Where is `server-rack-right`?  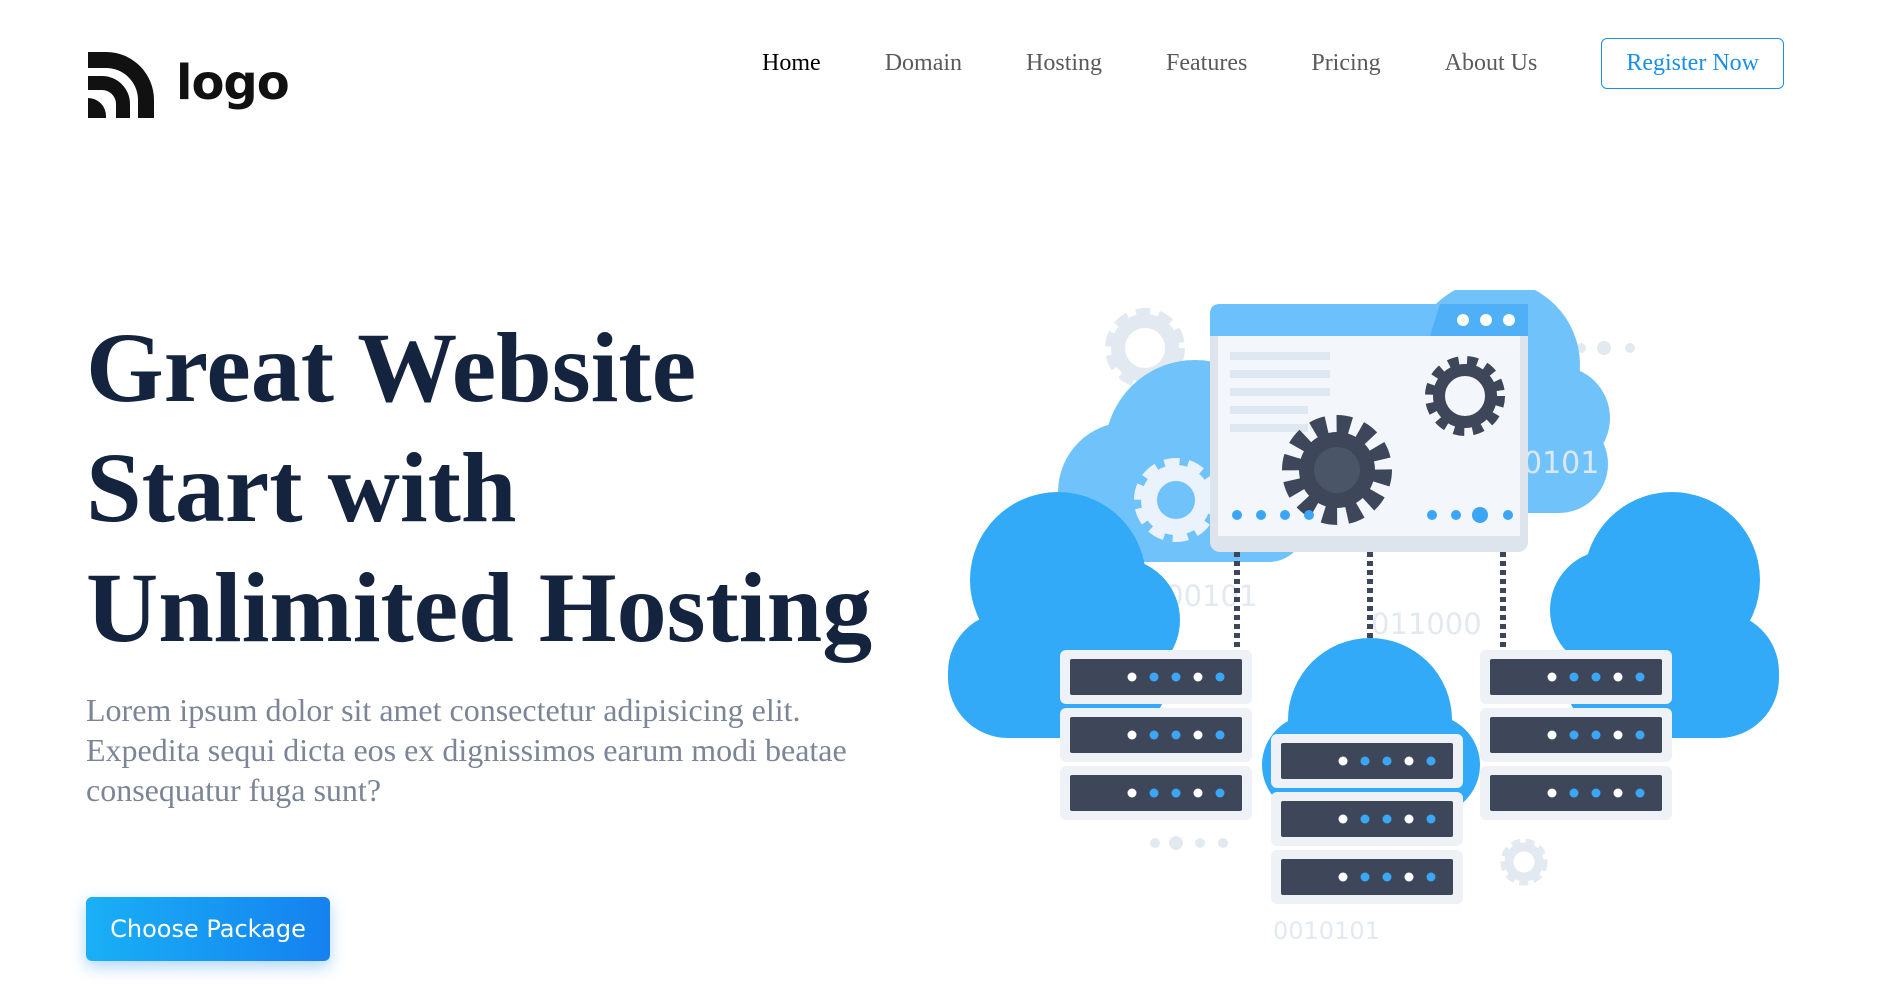
server-rack-right is located at coordinates (1576, 735).